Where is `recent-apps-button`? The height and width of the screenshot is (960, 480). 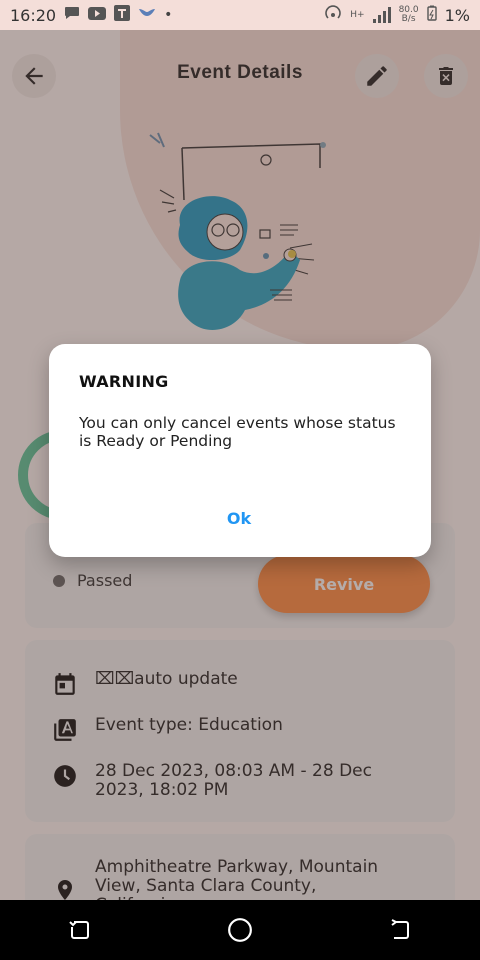
recent-apps-button is located at coordinates (80, 930).